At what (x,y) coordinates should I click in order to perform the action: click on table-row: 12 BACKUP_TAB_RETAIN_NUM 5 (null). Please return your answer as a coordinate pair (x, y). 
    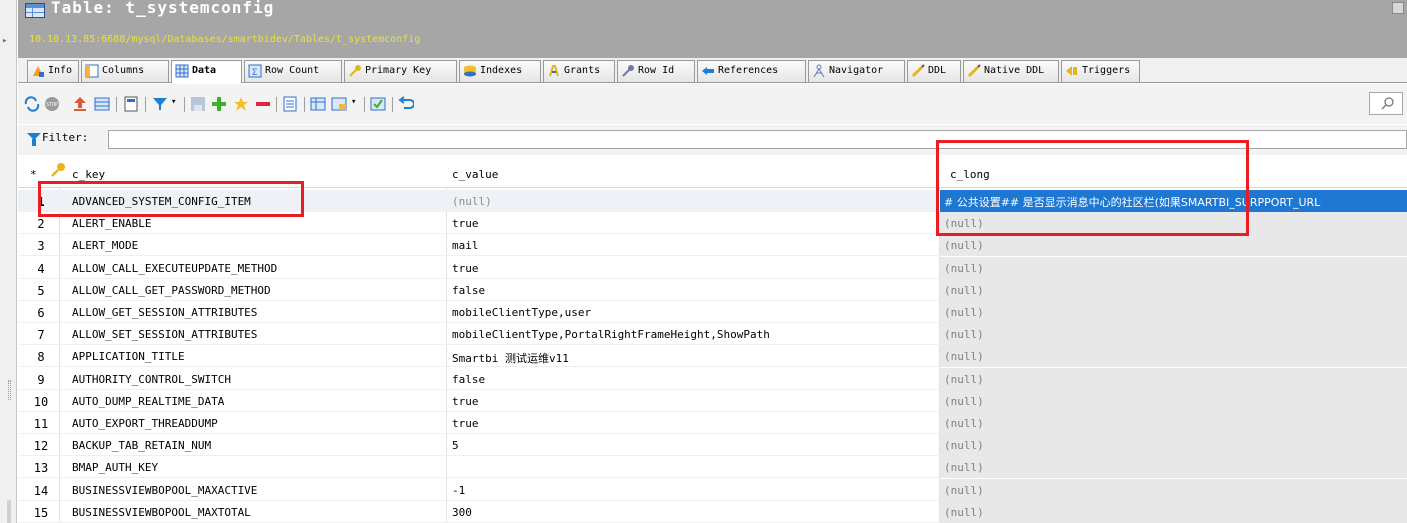
    Looking at the image, I should click on (712, 445).